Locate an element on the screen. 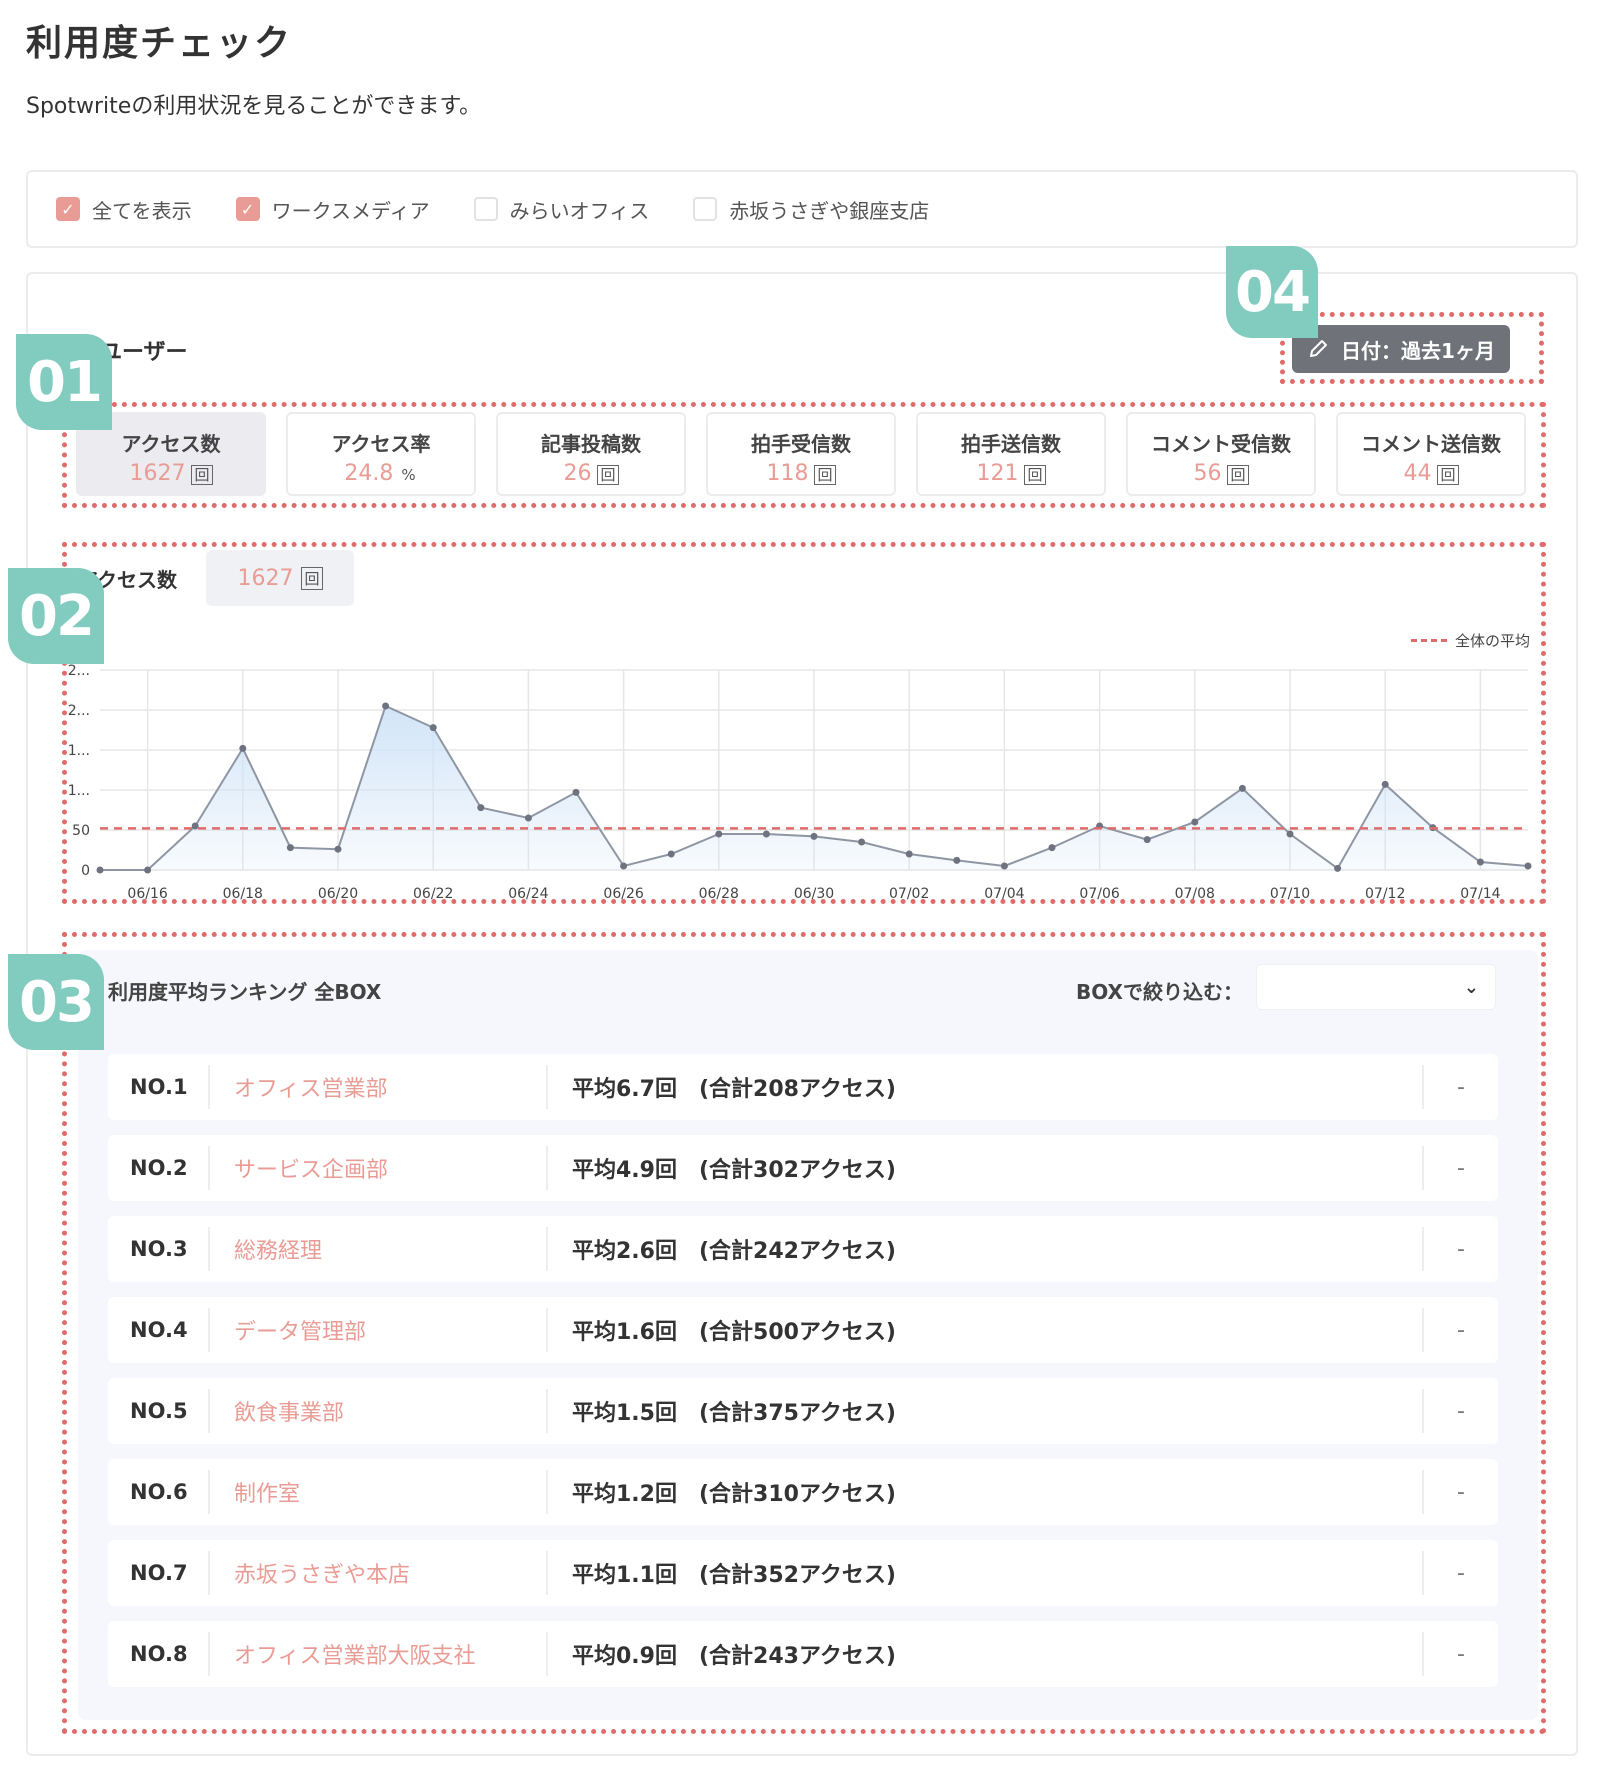  x-tick-label: 06/18 is located at coordinates (243, 894).